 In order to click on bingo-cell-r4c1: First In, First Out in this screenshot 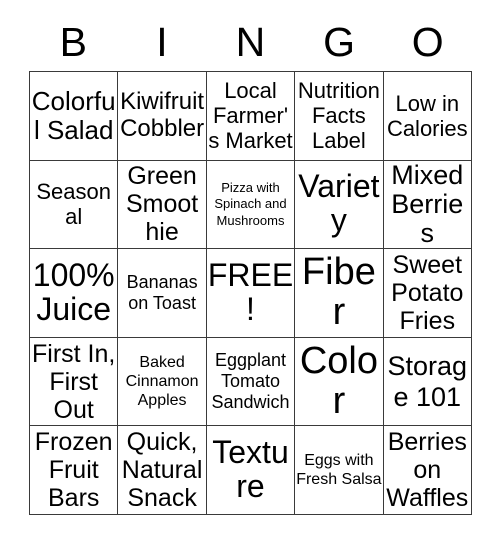, I will do `click(74, 382)`.